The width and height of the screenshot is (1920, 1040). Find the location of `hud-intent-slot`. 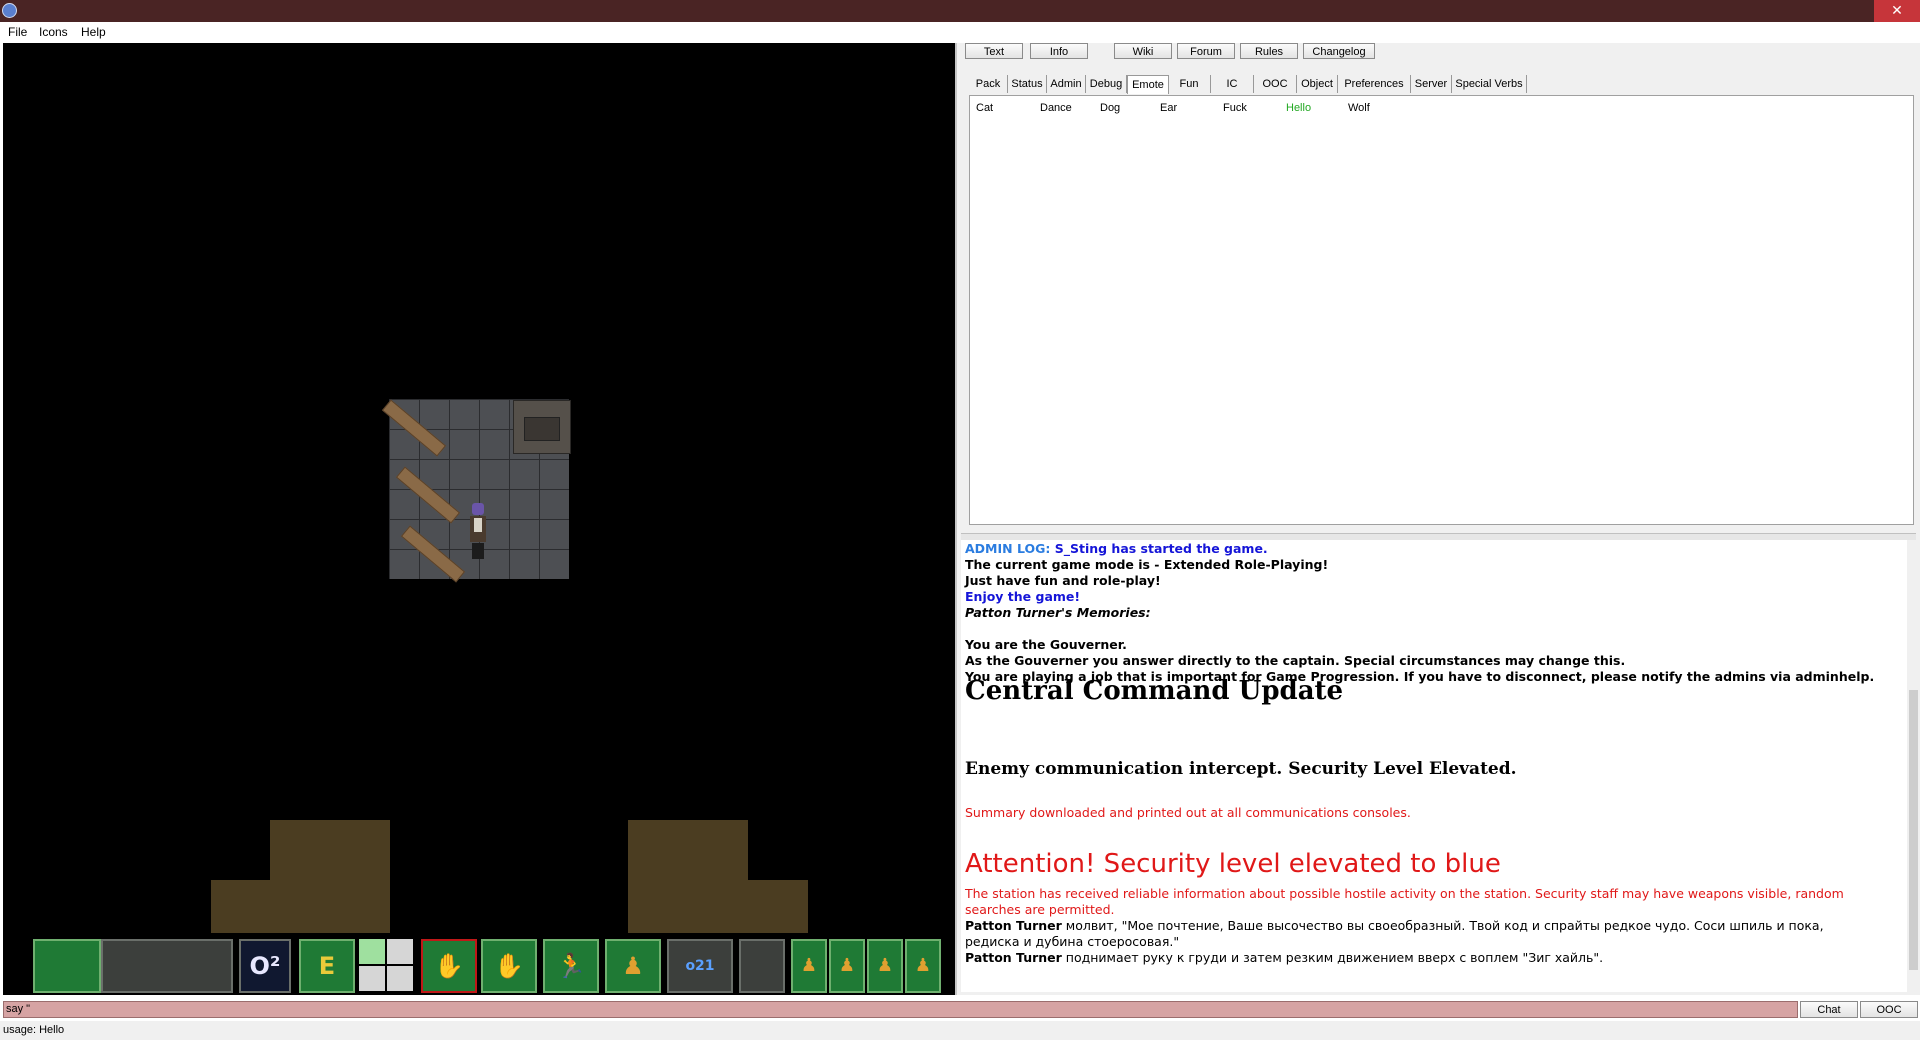

hud-intent-slot is located at coordinates (67, 966).